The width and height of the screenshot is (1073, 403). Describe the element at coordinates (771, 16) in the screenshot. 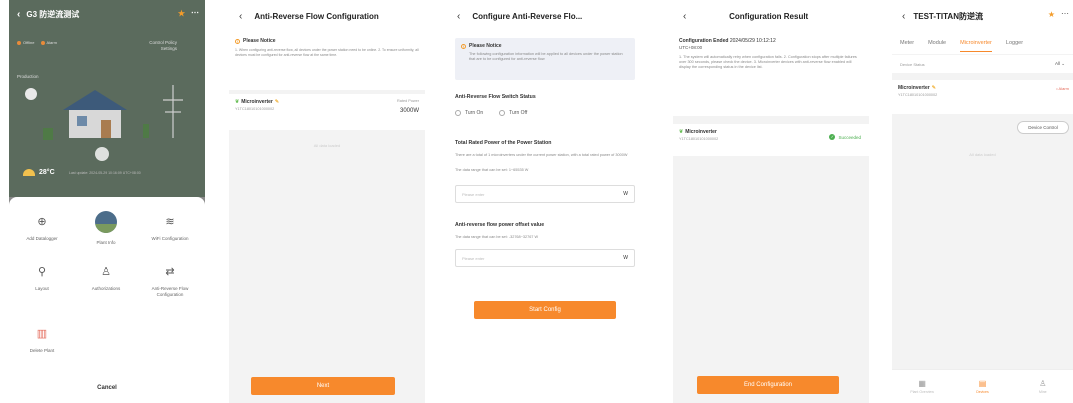

I see `header: ‹ Configuration Result` at that location.